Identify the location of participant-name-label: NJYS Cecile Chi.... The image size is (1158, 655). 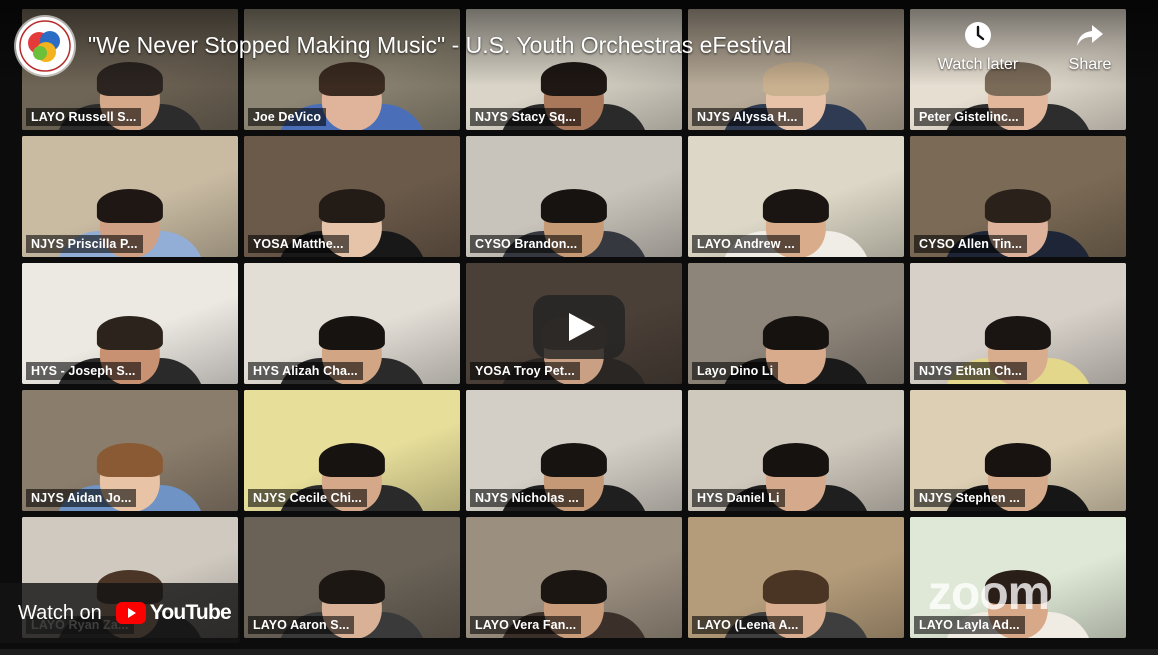
(307, 498).